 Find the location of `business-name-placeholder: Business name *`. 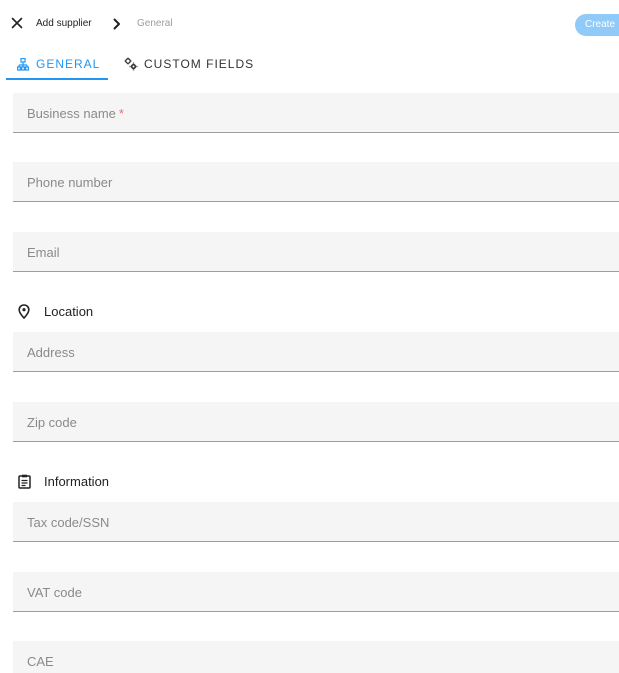

business-name-placeholder: Business name * is located at coordinates (75, 113).